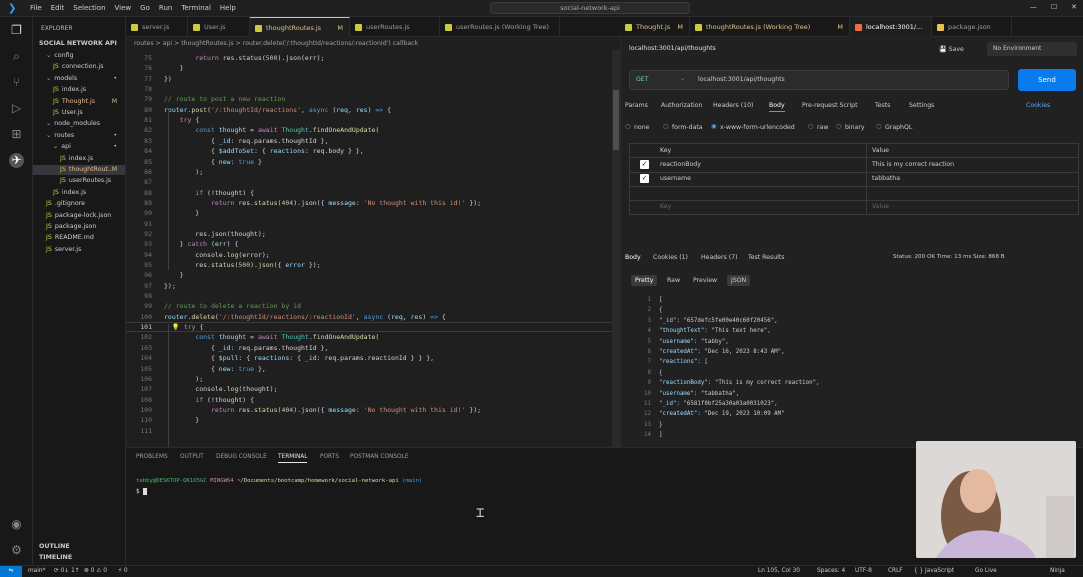 This screenshot has width=1083, height=577. What do you see at coordinates (264, 151) in the screenshot?
I see `code-line: { $addToSet: { reactions: req.body } },` at bounding box center [264, 151].